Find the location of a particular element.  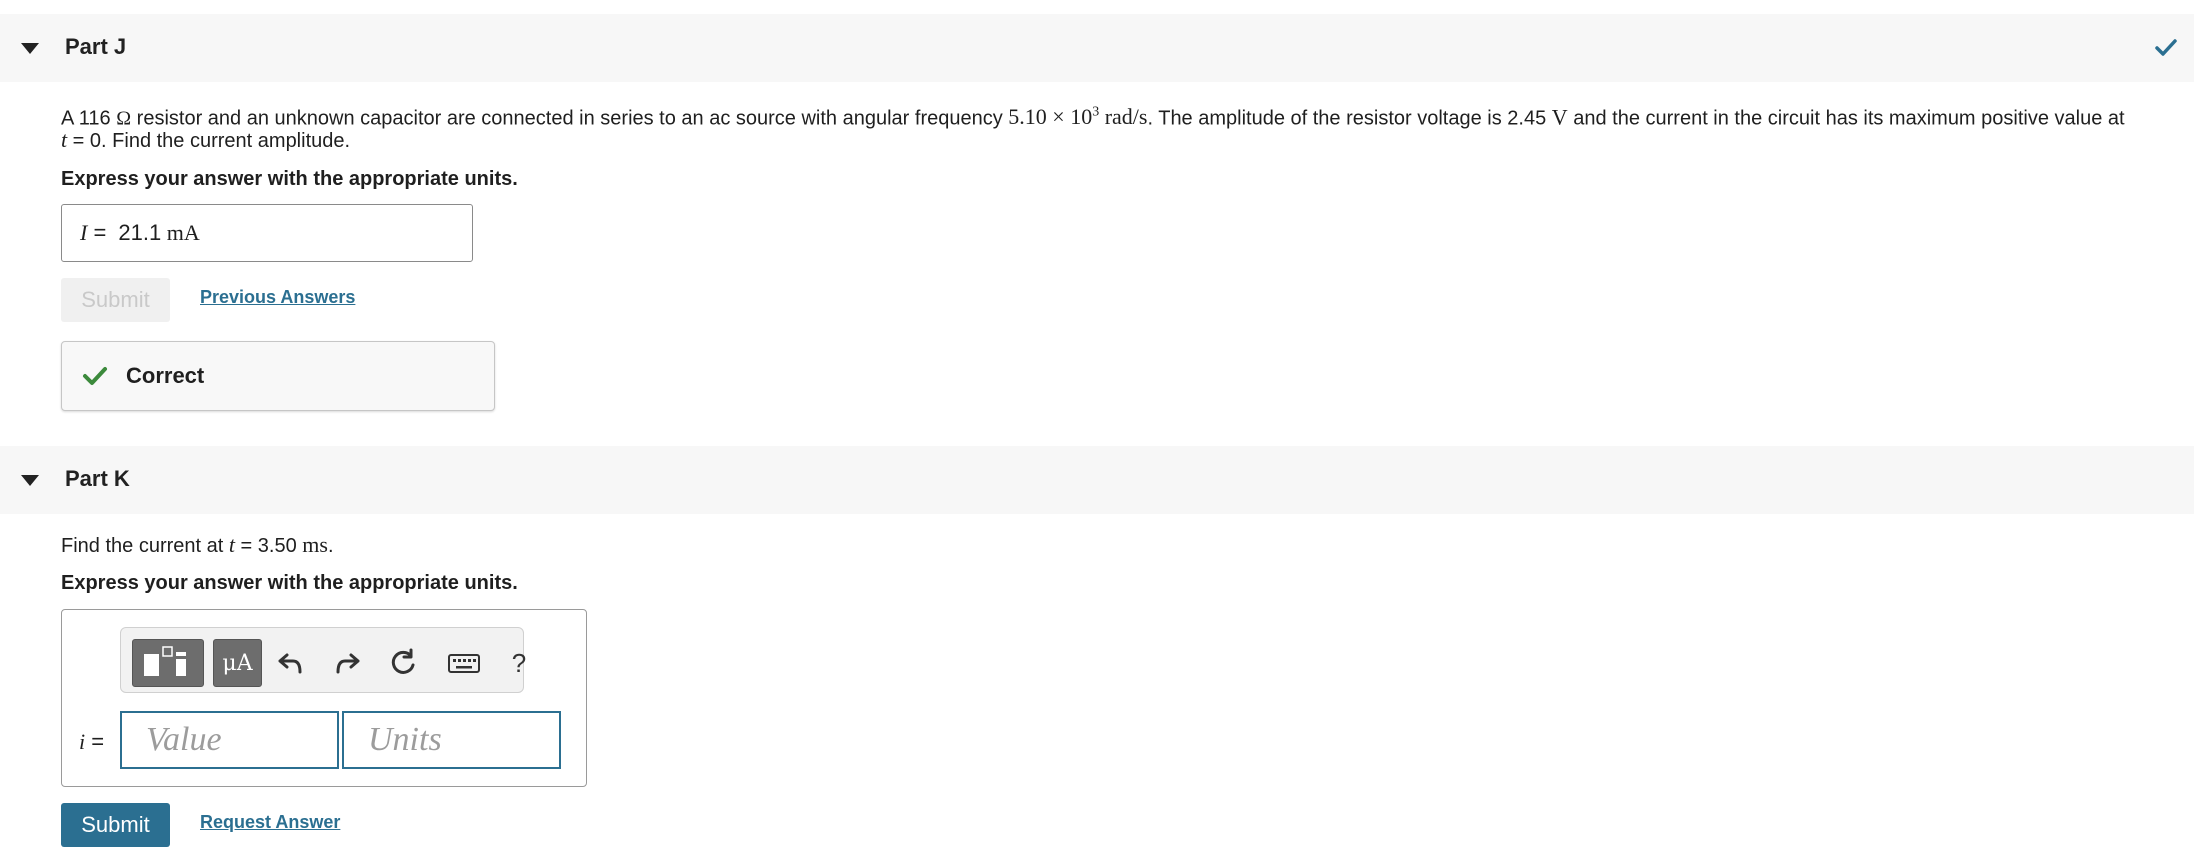

part-k-question: Find the current at t = 3.50 ms. is located at coordinates (197, 545).